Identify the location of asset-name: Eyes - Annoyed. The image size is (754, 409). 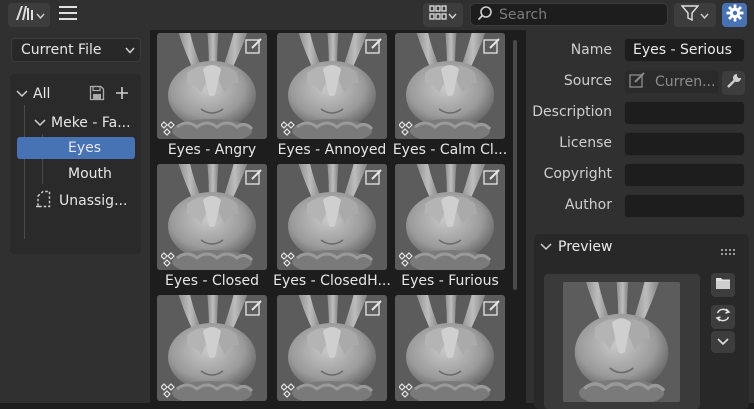
(332, 150).